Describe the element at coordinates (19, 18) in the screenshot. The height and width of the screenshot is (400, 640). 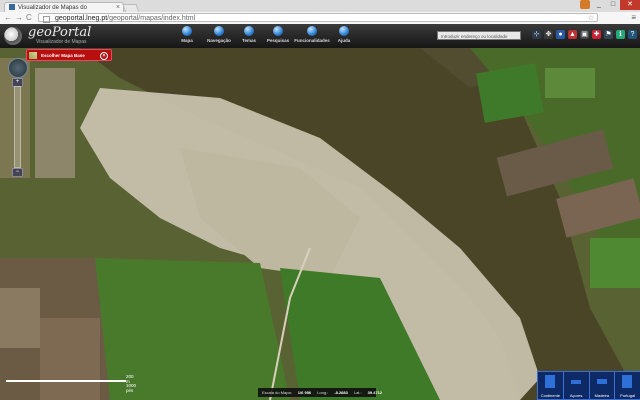
I see `forward-button: →` at that location.